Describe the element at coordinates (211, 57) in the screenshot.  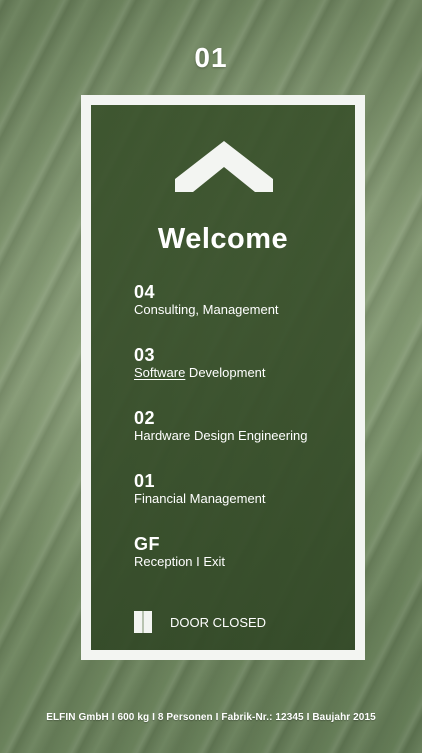
I see `current-floor-indicator: 01` at that location.